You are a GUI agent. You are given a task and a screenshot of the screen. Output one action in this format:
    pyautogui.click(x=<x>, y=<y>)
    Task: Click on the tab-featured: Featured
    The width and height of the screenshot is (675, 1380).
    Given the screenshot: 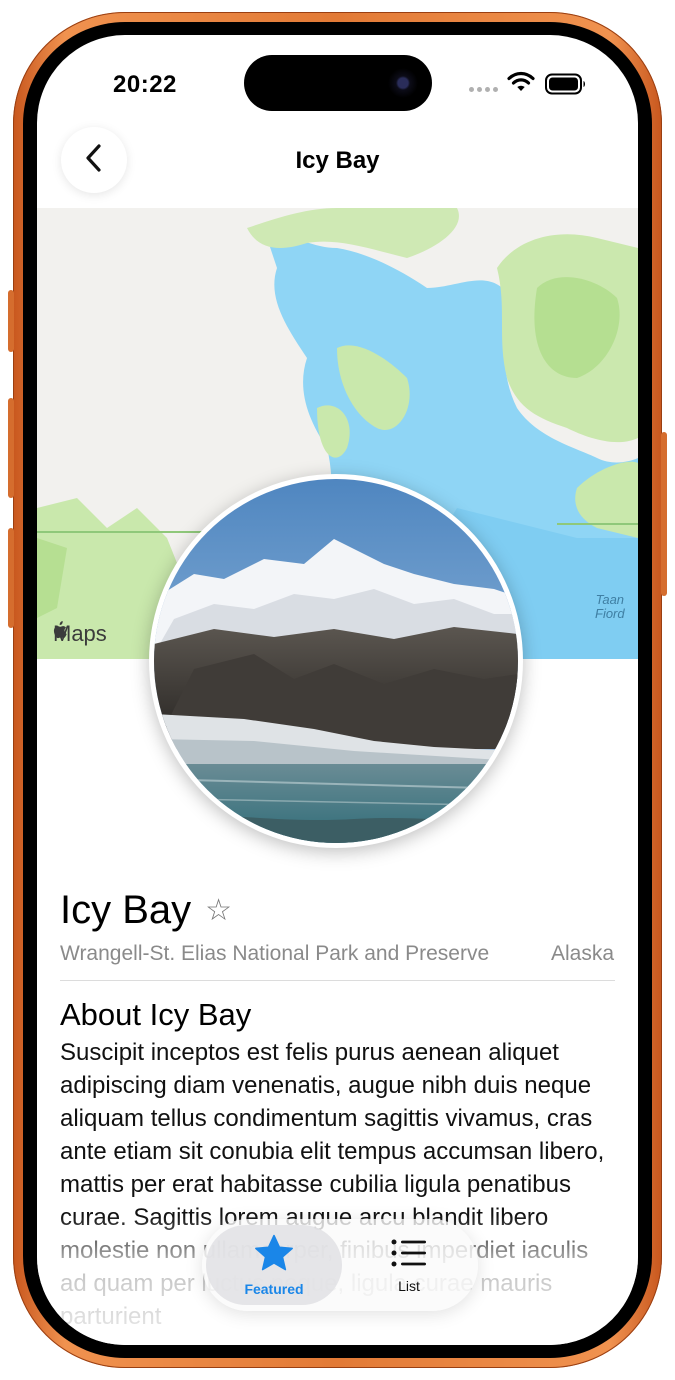 What is the action you would take?
    pyautogui.click(x=274, y=1265)
    